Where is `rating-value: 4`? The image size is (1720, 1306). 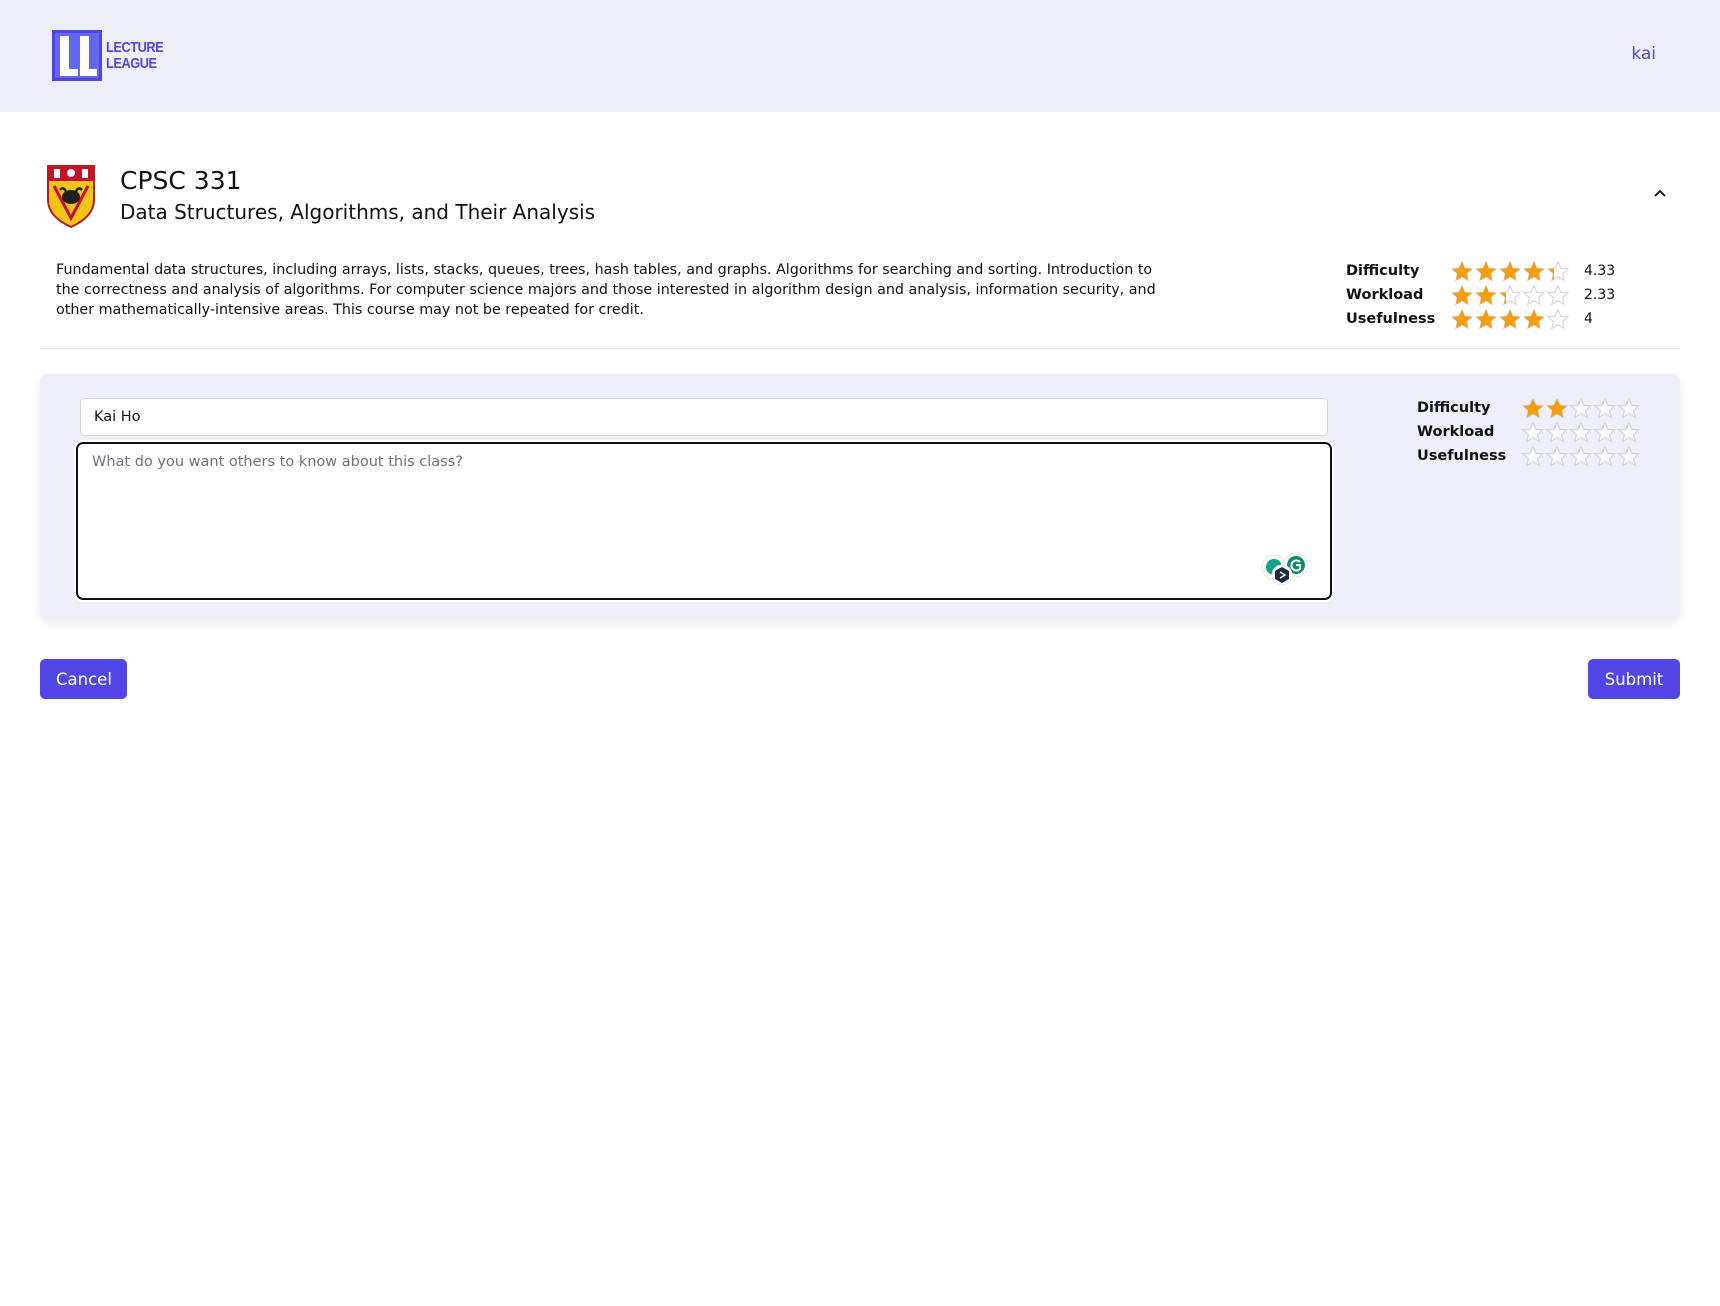
rating-value: 4 is located at coordinates (1588, 319).